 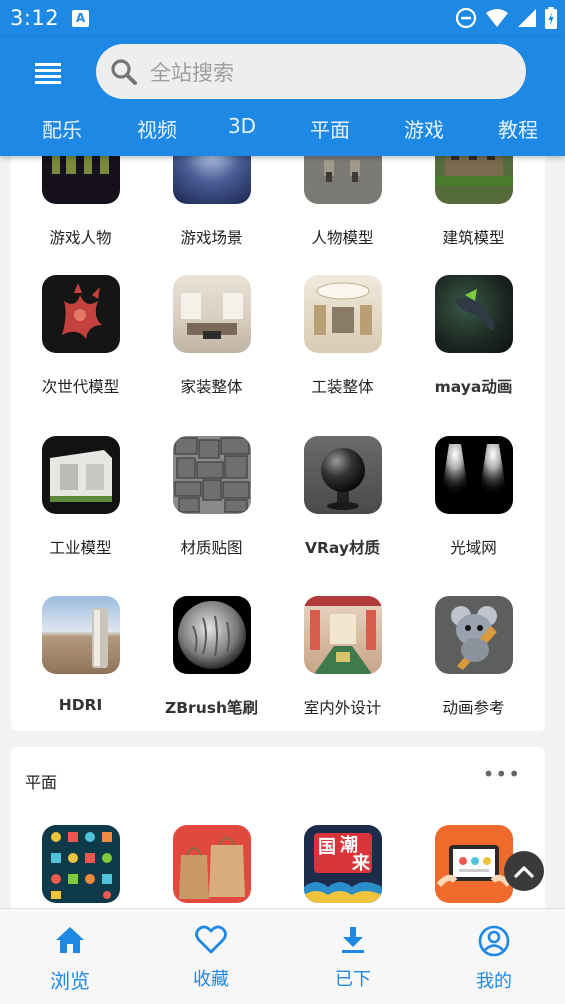 What do you see at coordinates (80, 314) in the screenshot?
I see `next-gen-model-thumbnail` at bounding box center [80, 314].